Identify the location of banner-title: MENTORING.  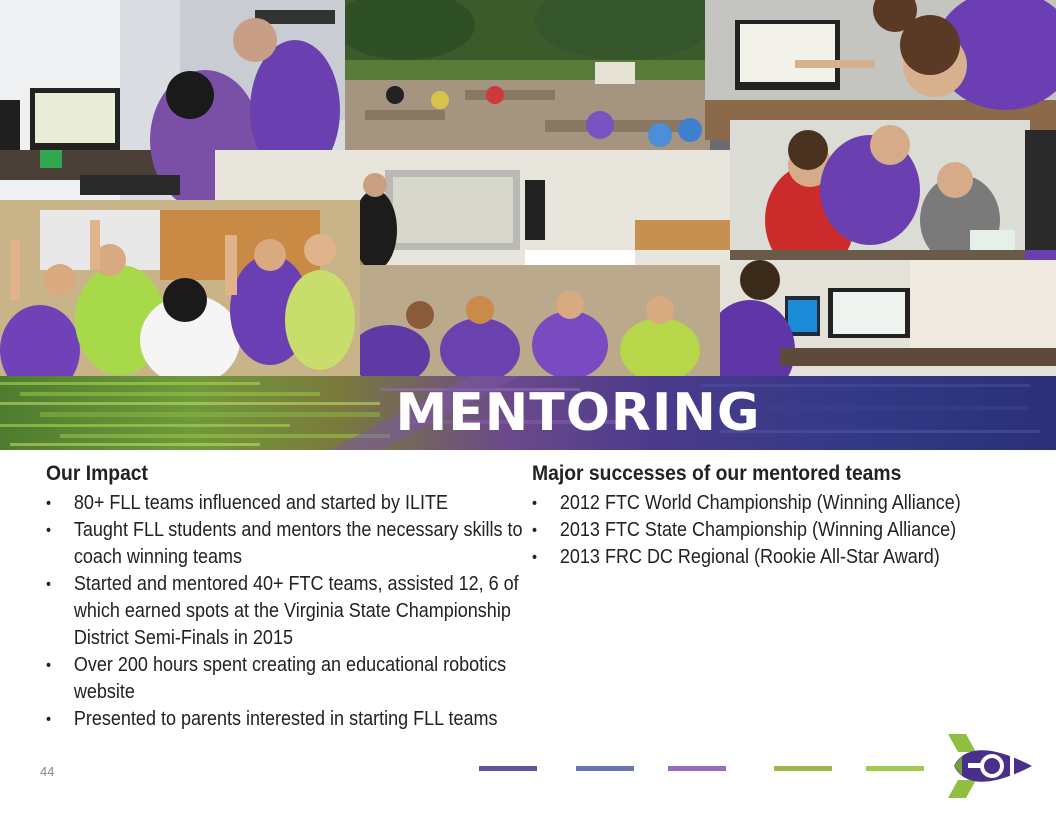
(578, 413).